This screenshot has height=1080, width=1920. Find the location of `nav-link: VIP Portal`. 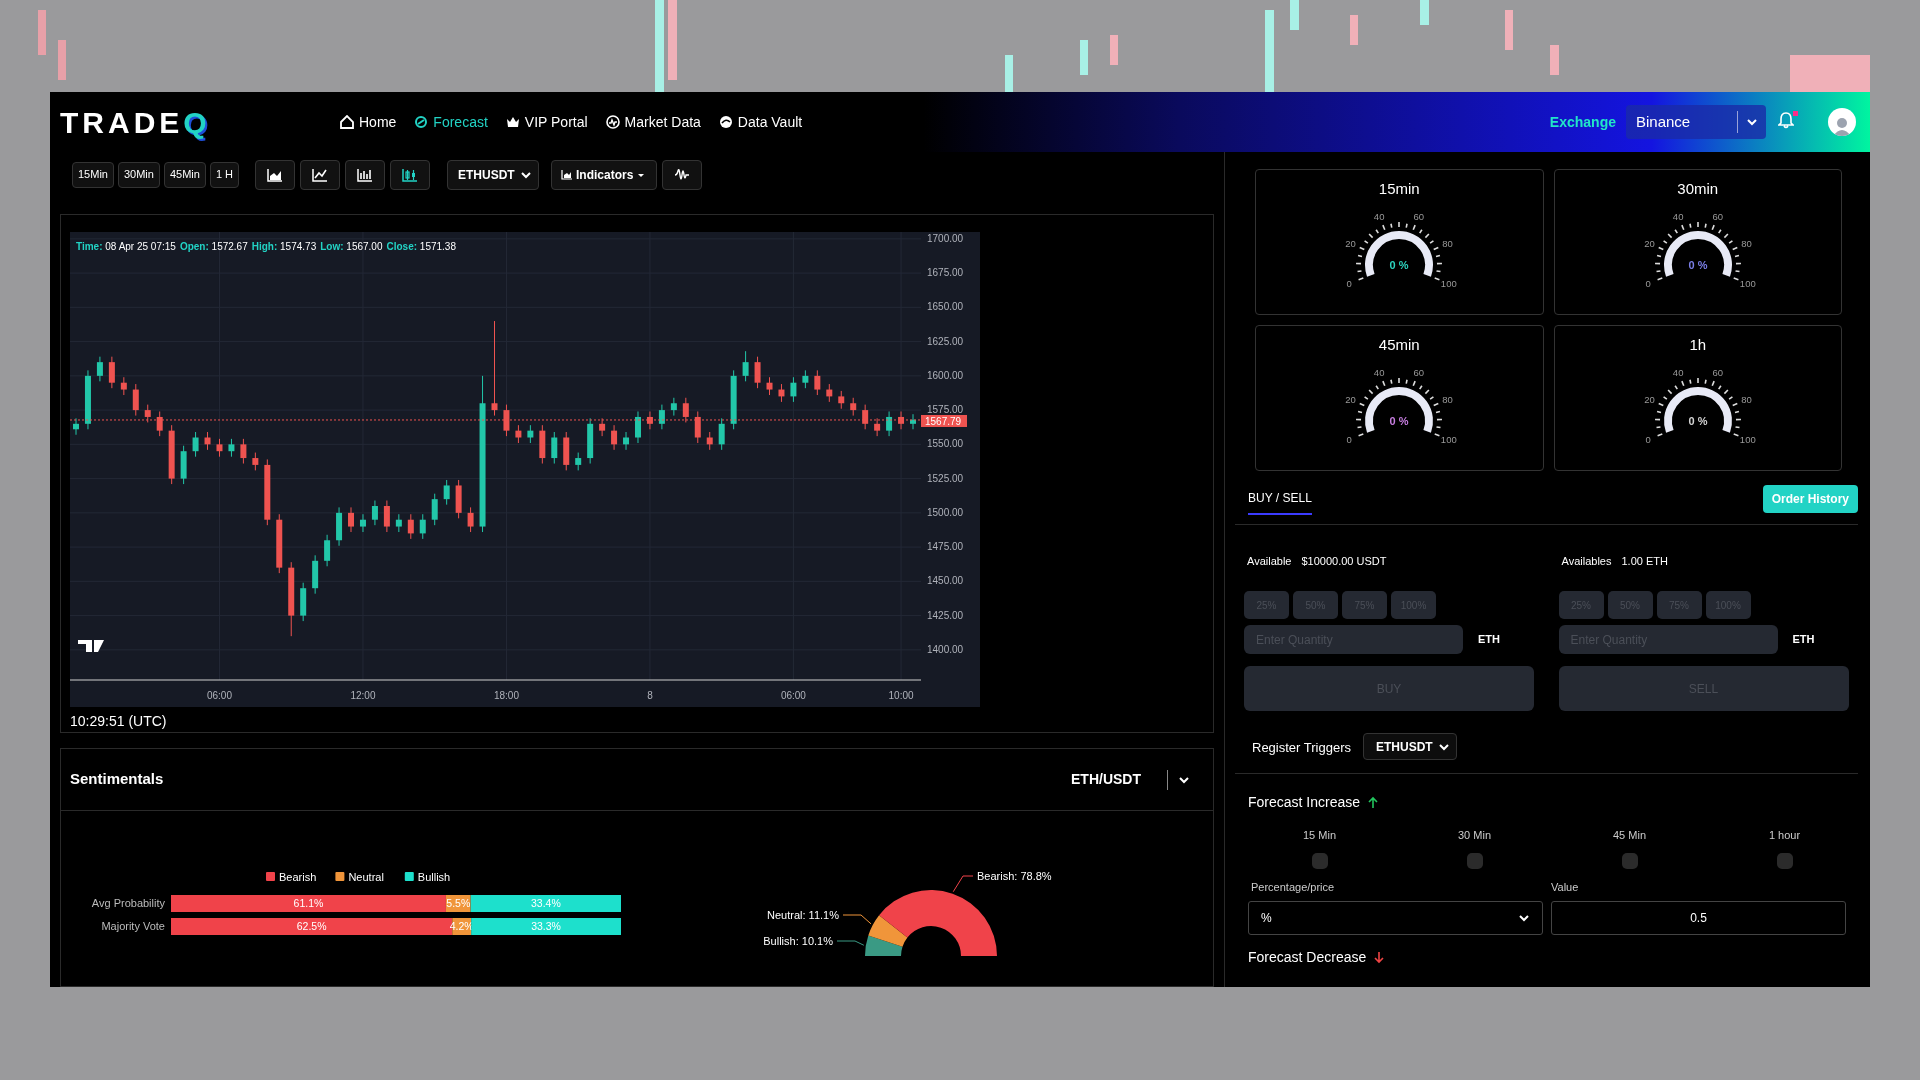

nav-link: VIP Portal is located at coordinates (546, 122).